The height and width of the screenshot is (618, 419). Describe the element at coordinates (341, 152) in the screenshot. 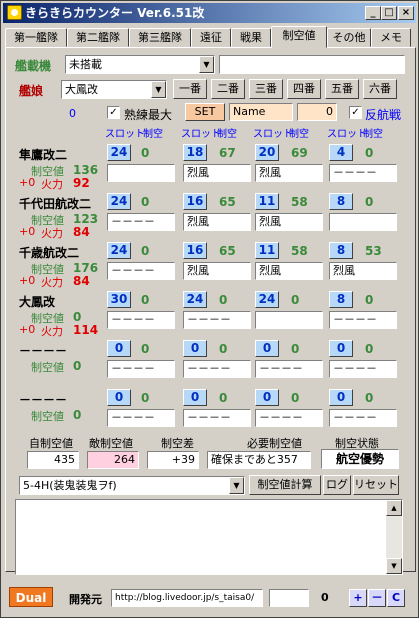

I see `slot-count-button: 4` at that location.